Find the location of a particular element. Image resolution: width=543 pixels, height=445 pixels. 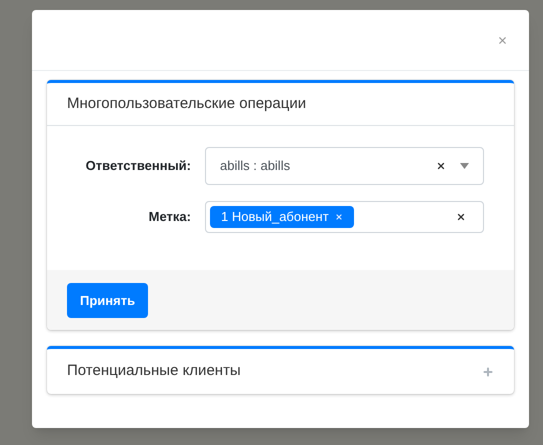

responsible-select: abills is located at coordinates (344, 166).